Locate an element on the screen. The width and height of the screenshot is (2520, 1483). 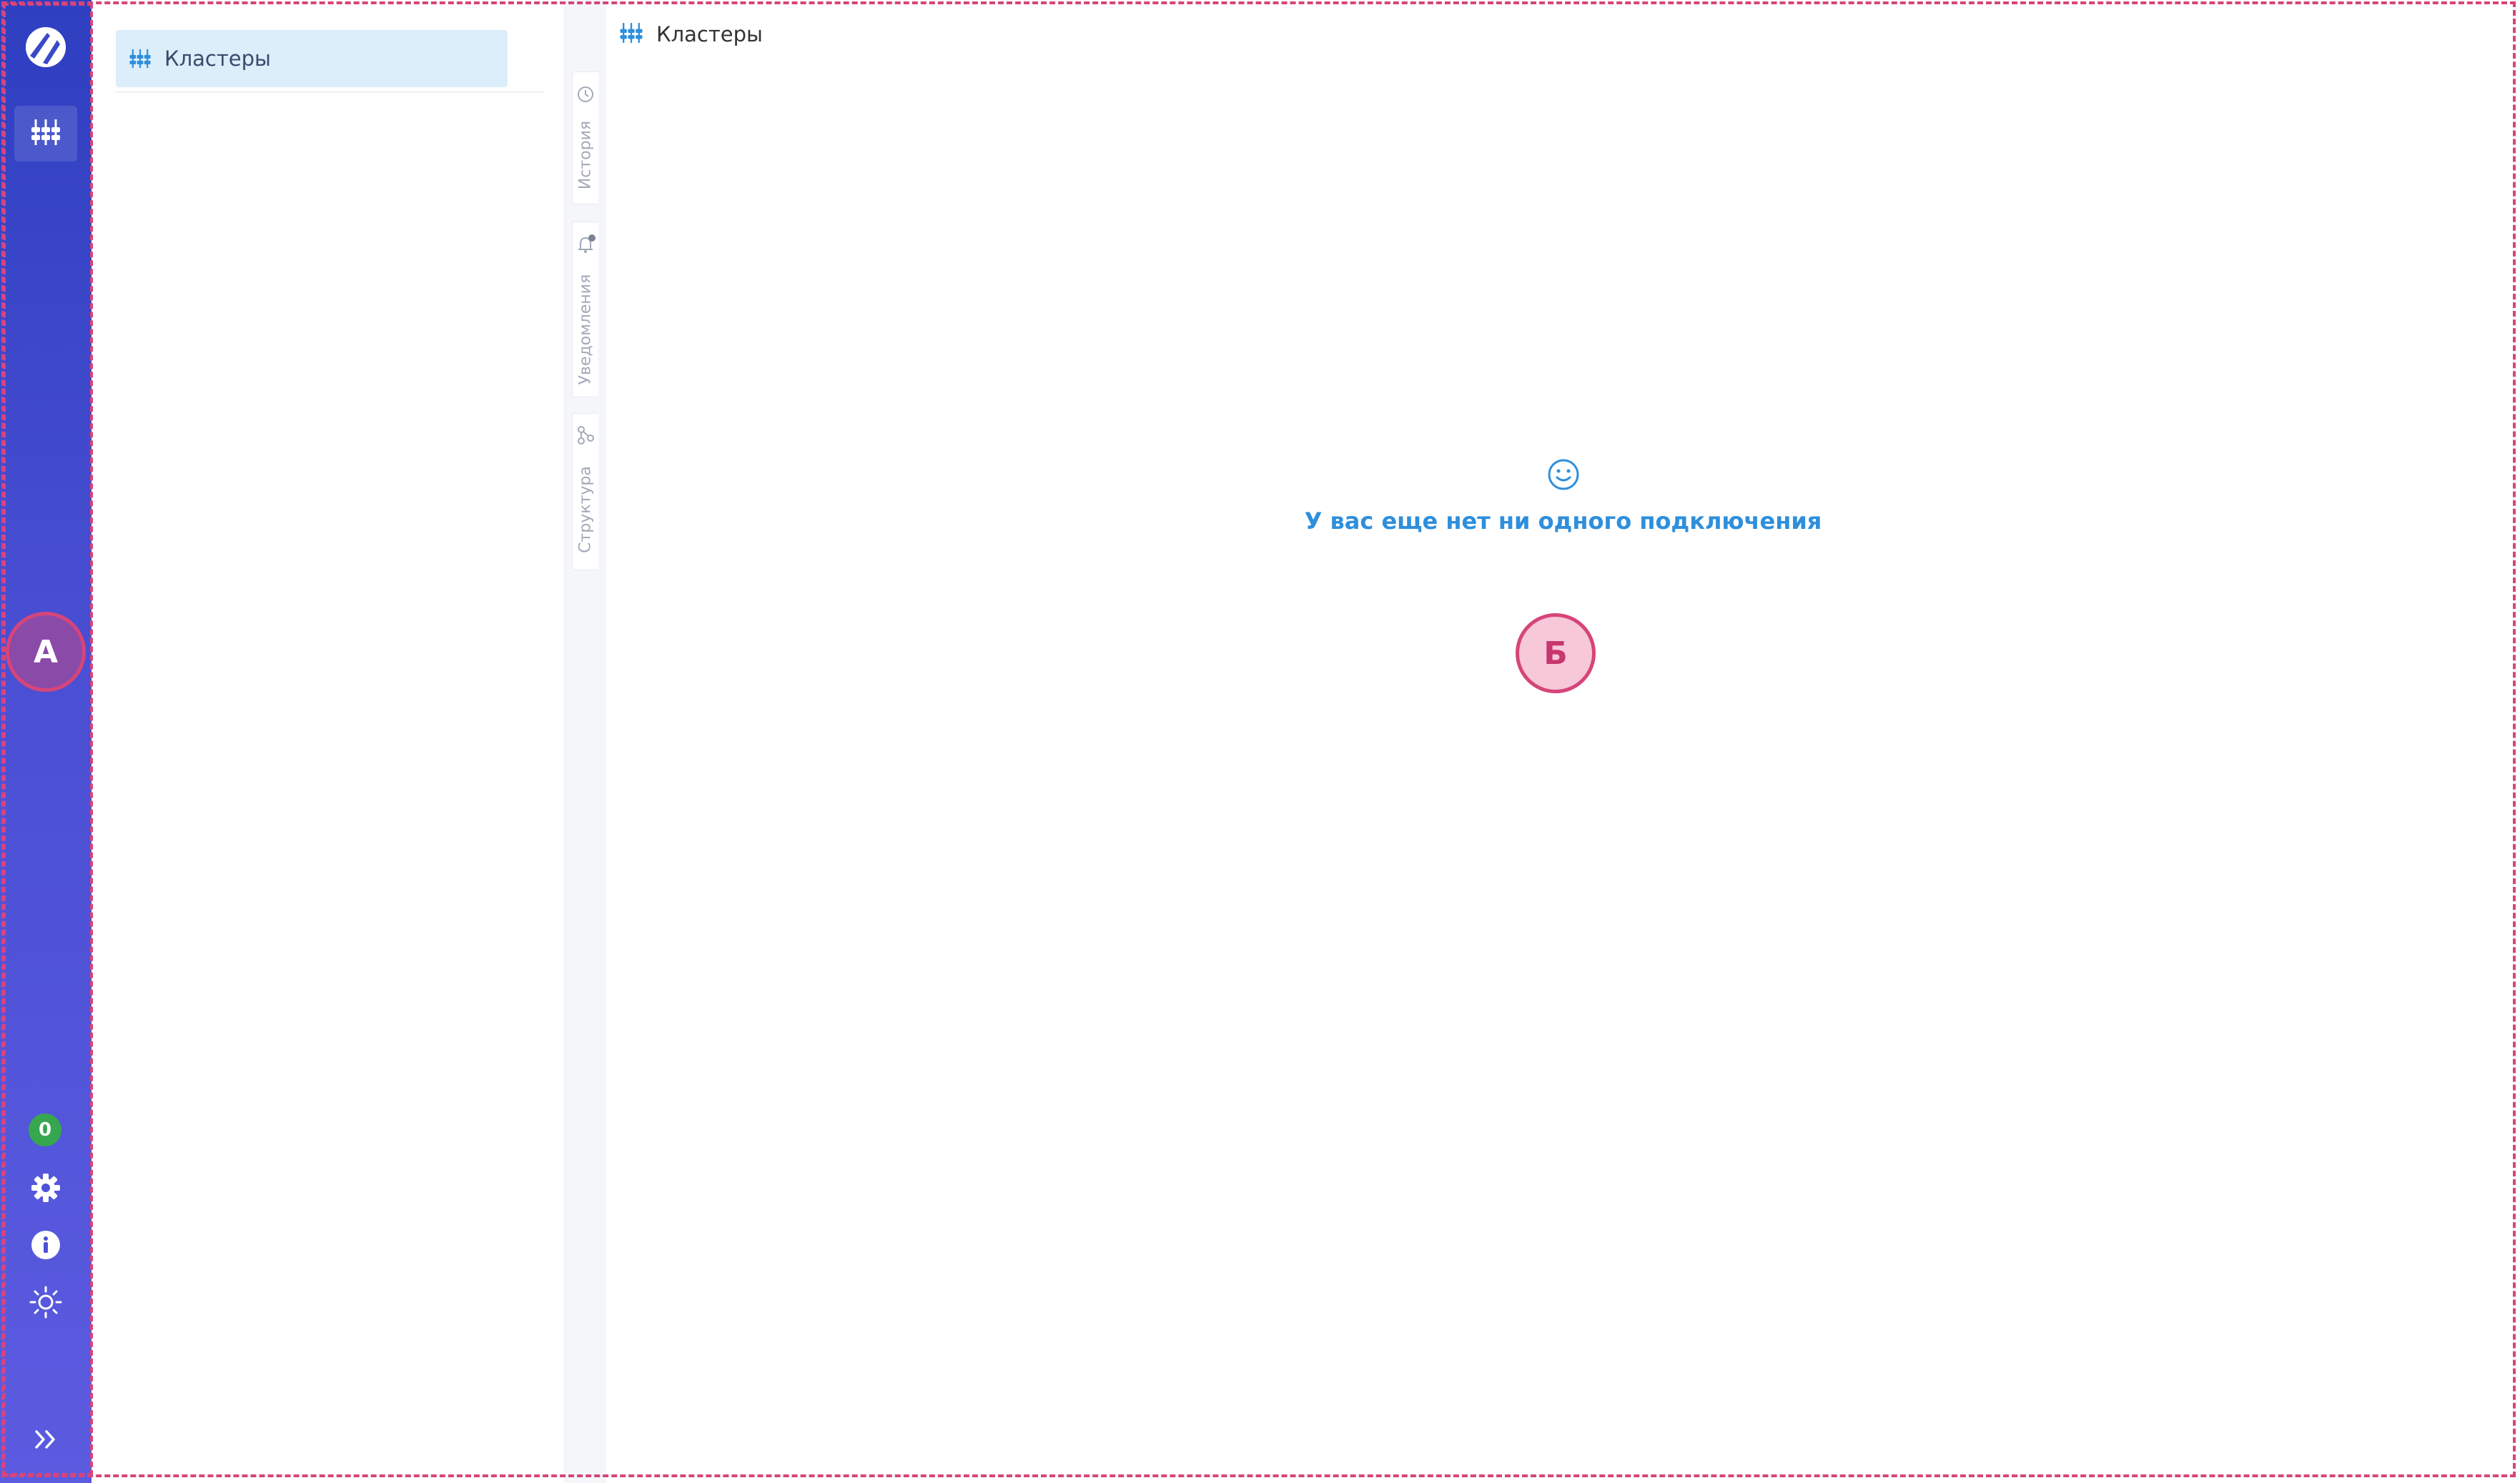
status-badge: 0 is located at coordinates (45, 1130).